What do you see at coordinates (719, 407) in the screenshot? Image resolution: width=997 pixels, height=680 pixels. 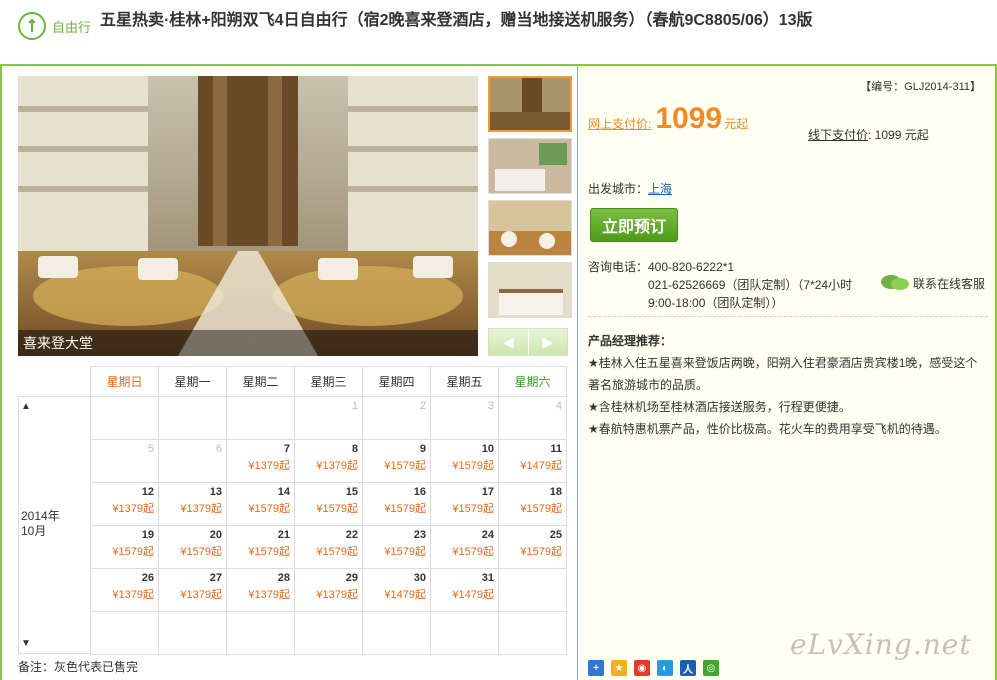 I see `recommendation-item: ★含桂林机场至桂林酒店接送服务，行程更便捷。` at bounding box center [719, 407].